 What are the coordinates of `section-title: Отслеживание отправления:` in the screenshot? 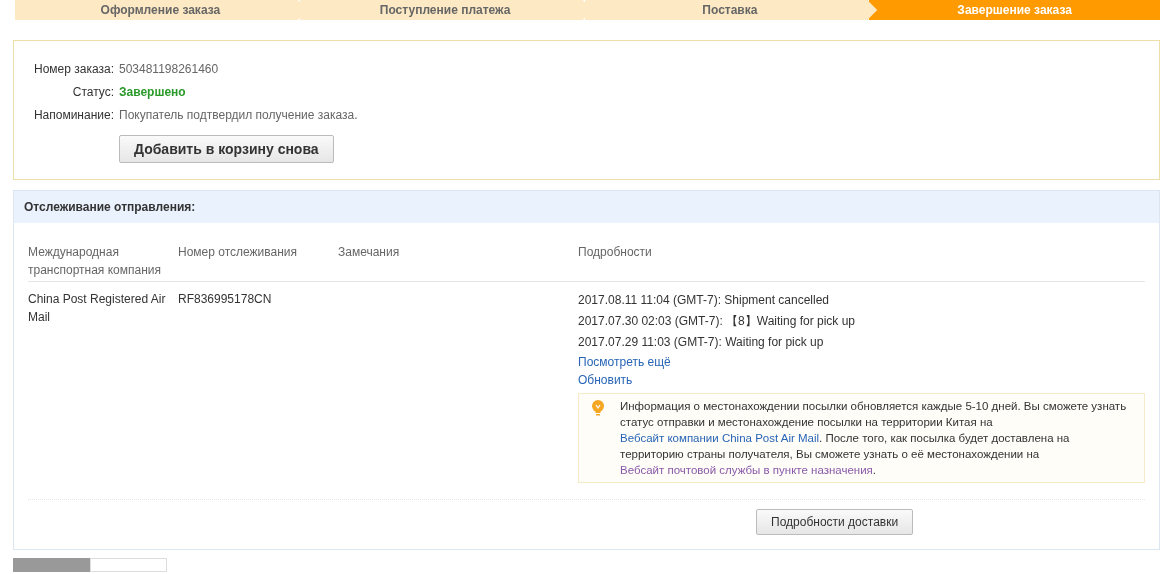 It's located at (110, 207).